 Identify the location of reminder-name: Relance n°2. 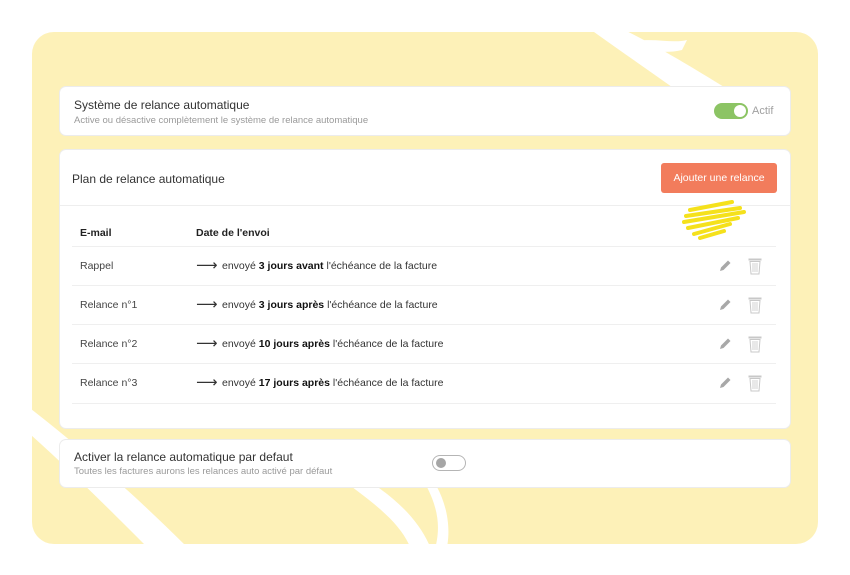
(109, 344).